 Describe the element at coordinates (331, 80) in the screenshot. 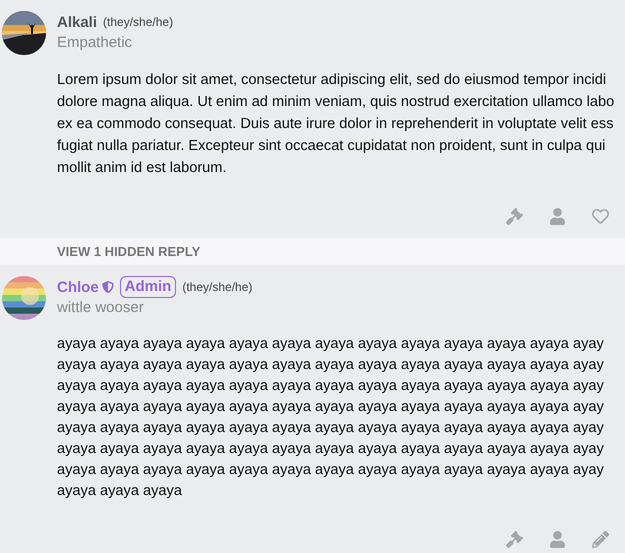

I see `comment-text-line: Lorem ipsum dolor sit amet, consectetur adipiscing elit, sed do eiusmod tempor incidi` at that location.